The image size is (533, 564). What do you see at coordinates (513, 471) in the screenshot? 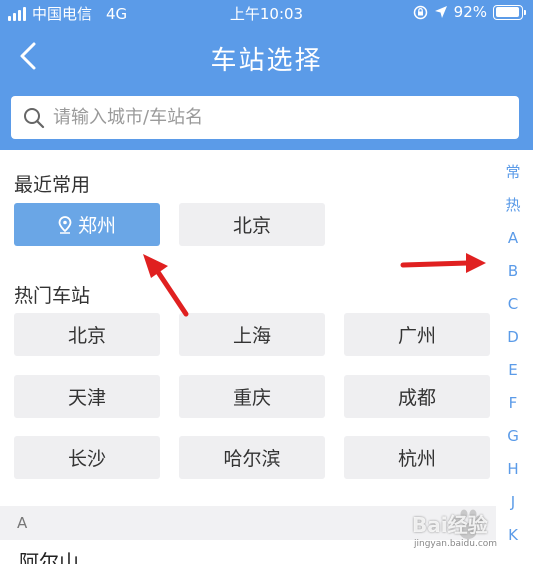
I see `index-letter: H` at bounding box center [513, 471].